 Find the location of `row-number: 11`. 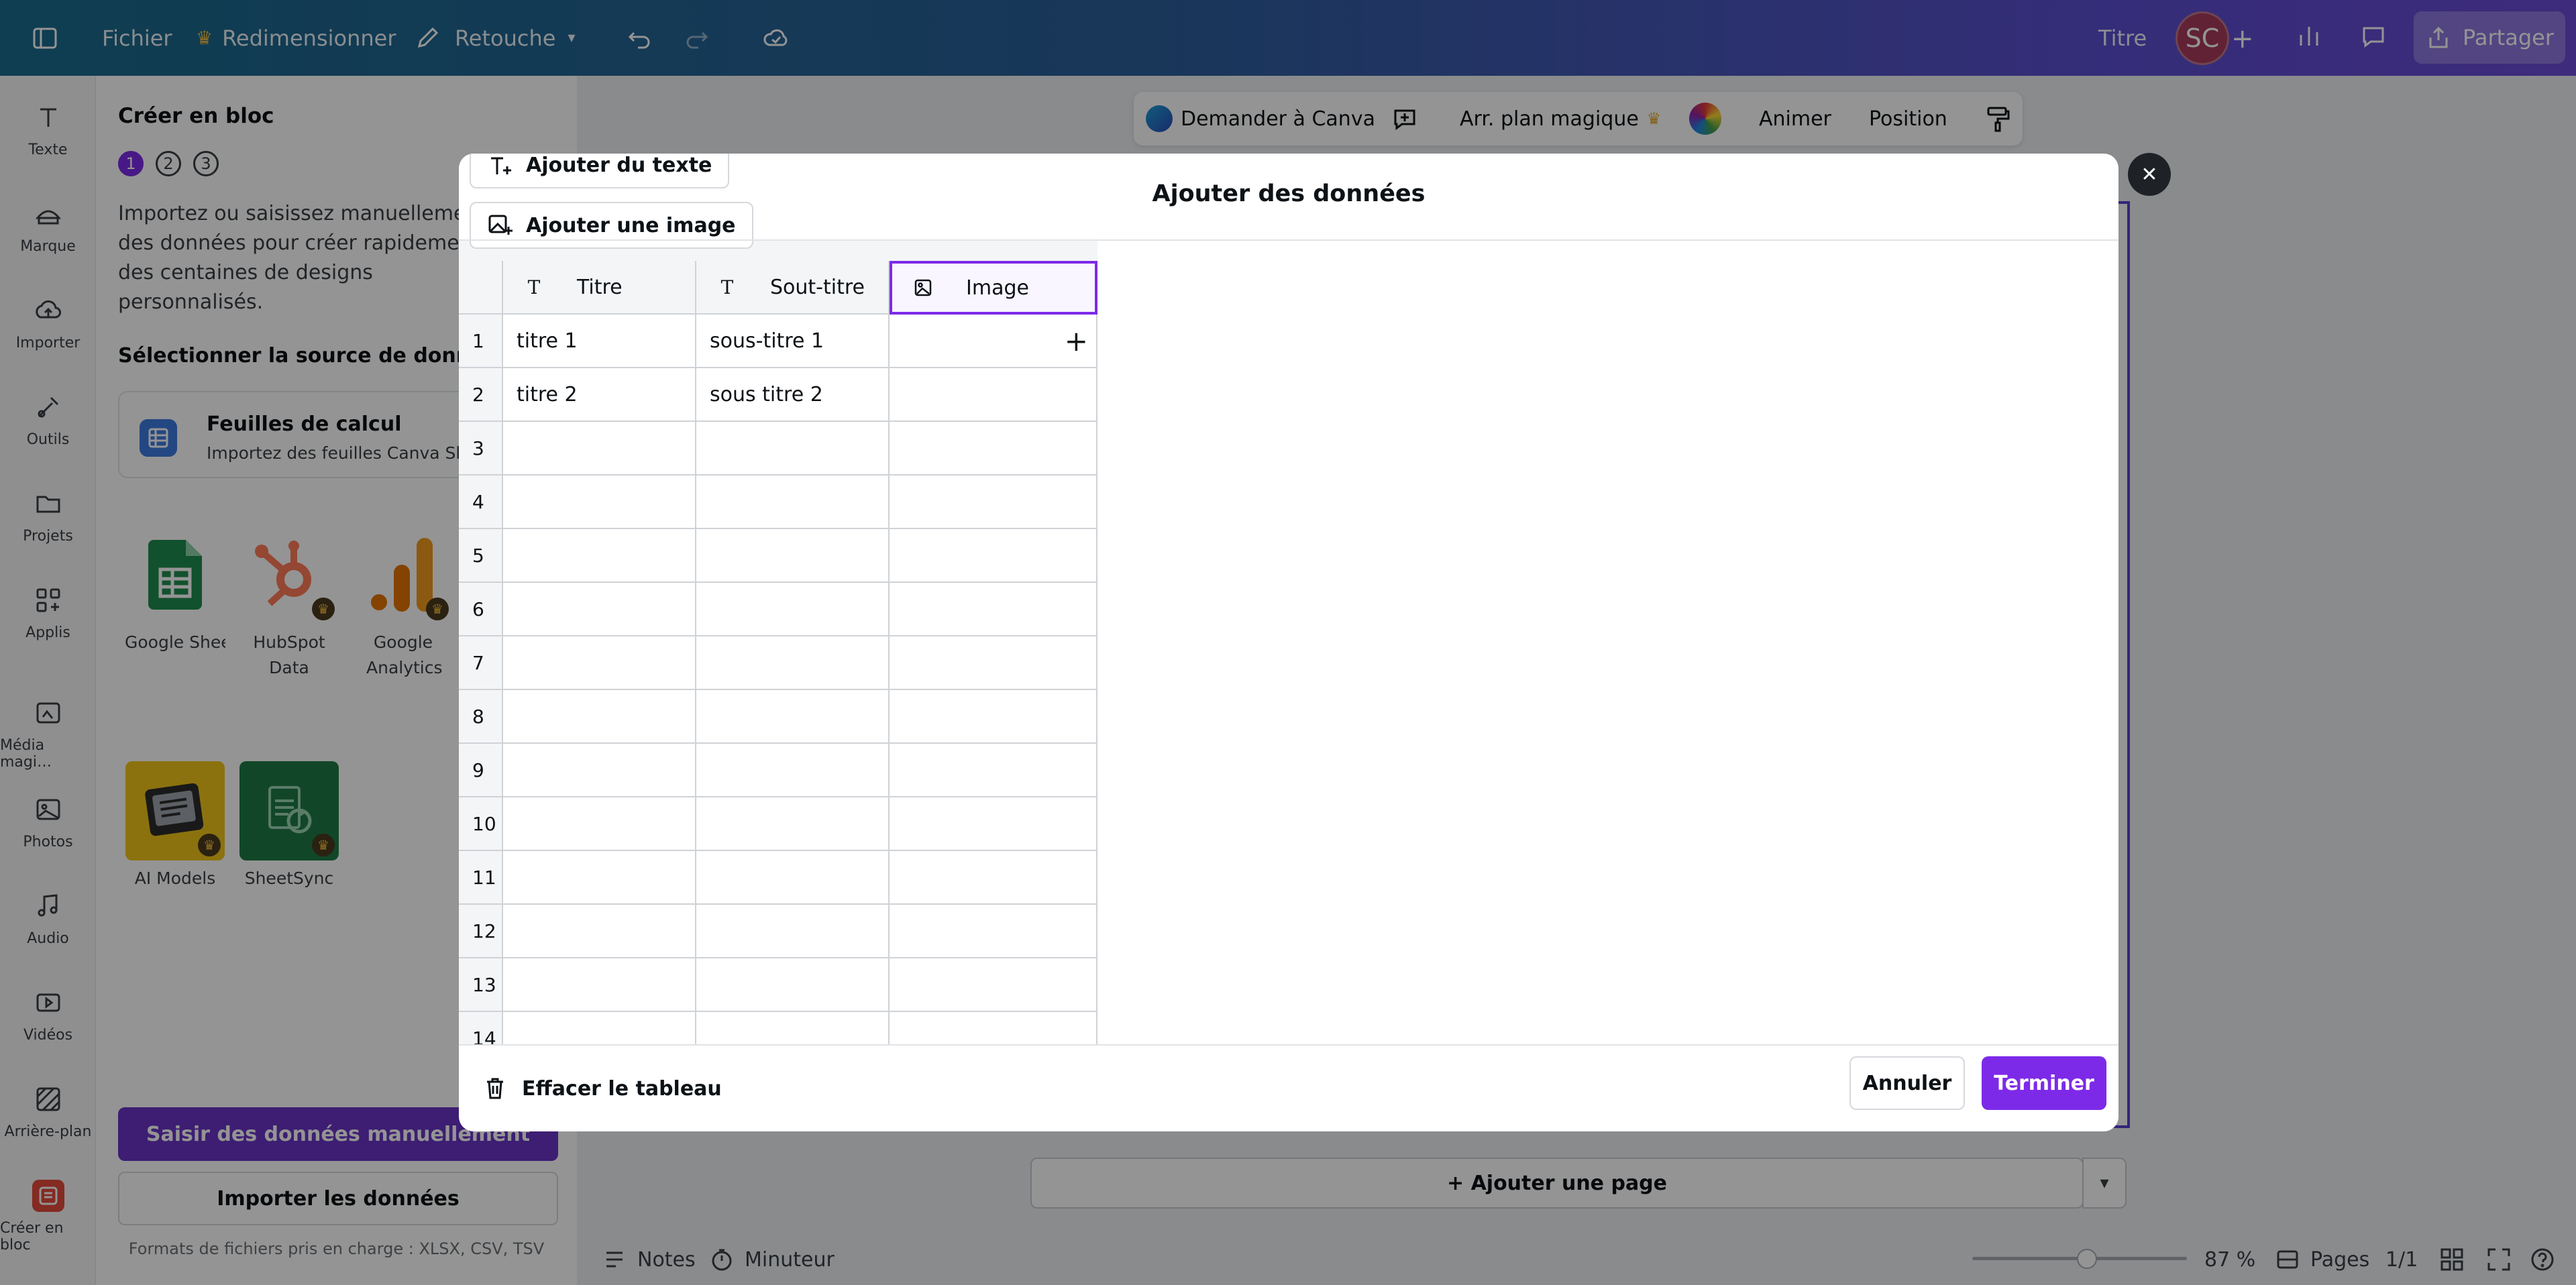

row-number: 11 is located at coordinates (481, 878).